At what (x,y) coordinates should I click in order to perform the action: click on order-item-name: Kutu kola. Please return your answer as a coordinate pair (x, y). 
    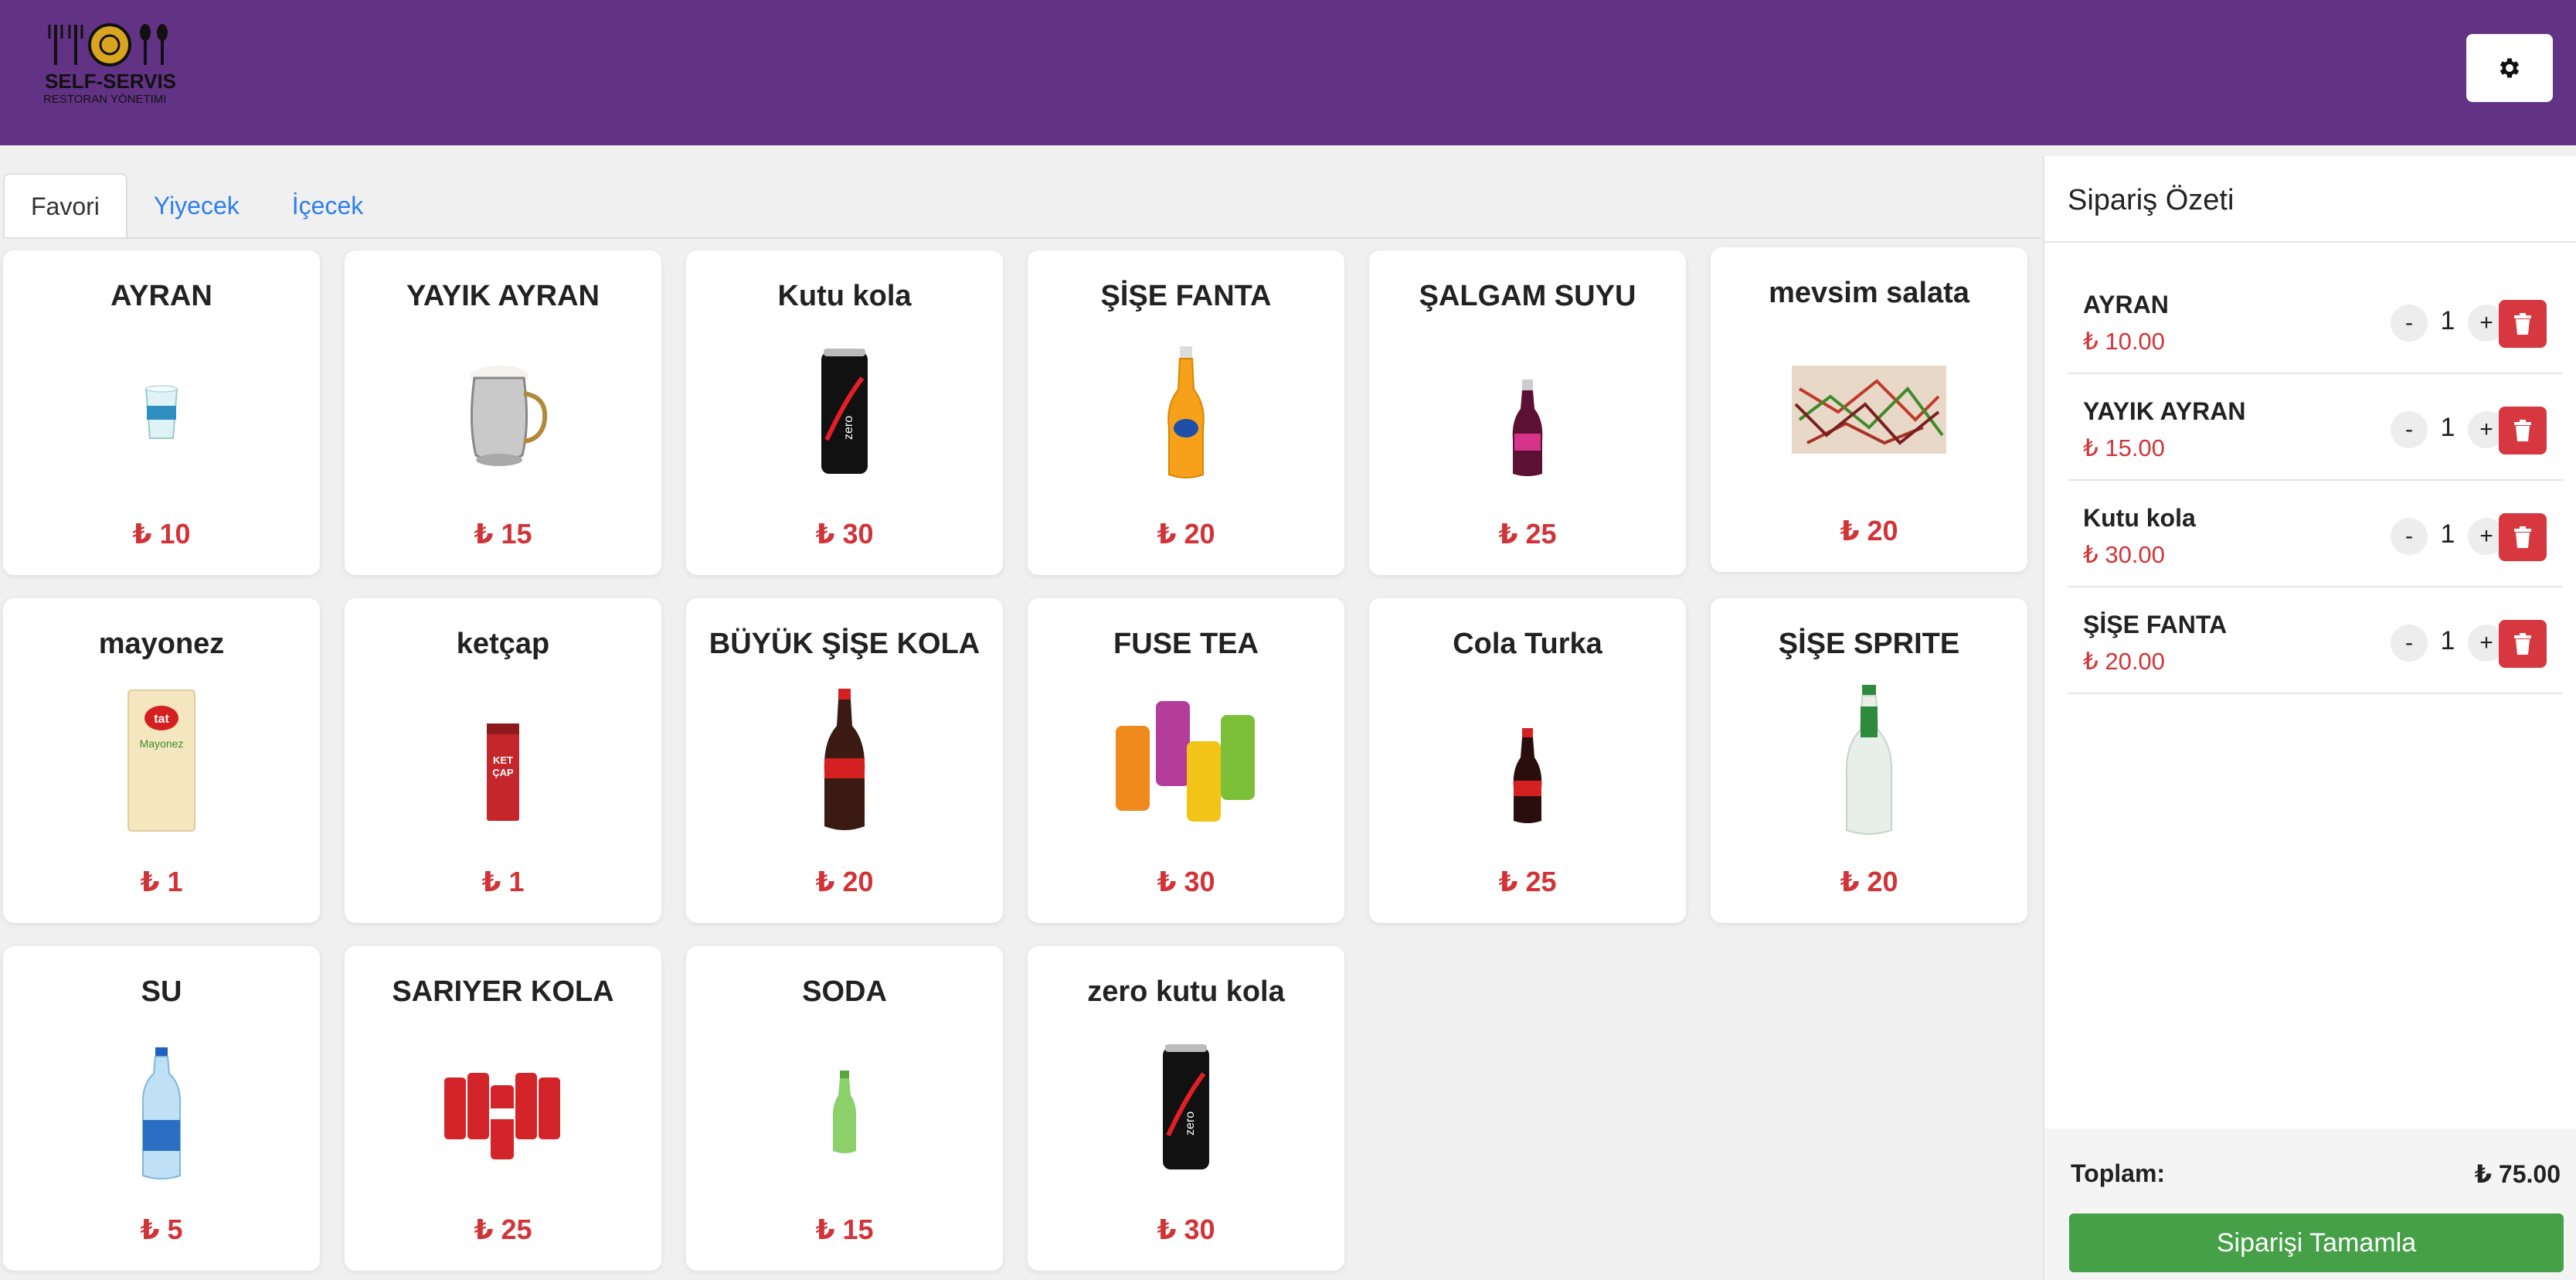
    Looking at the image, I should click on (2139, 518).